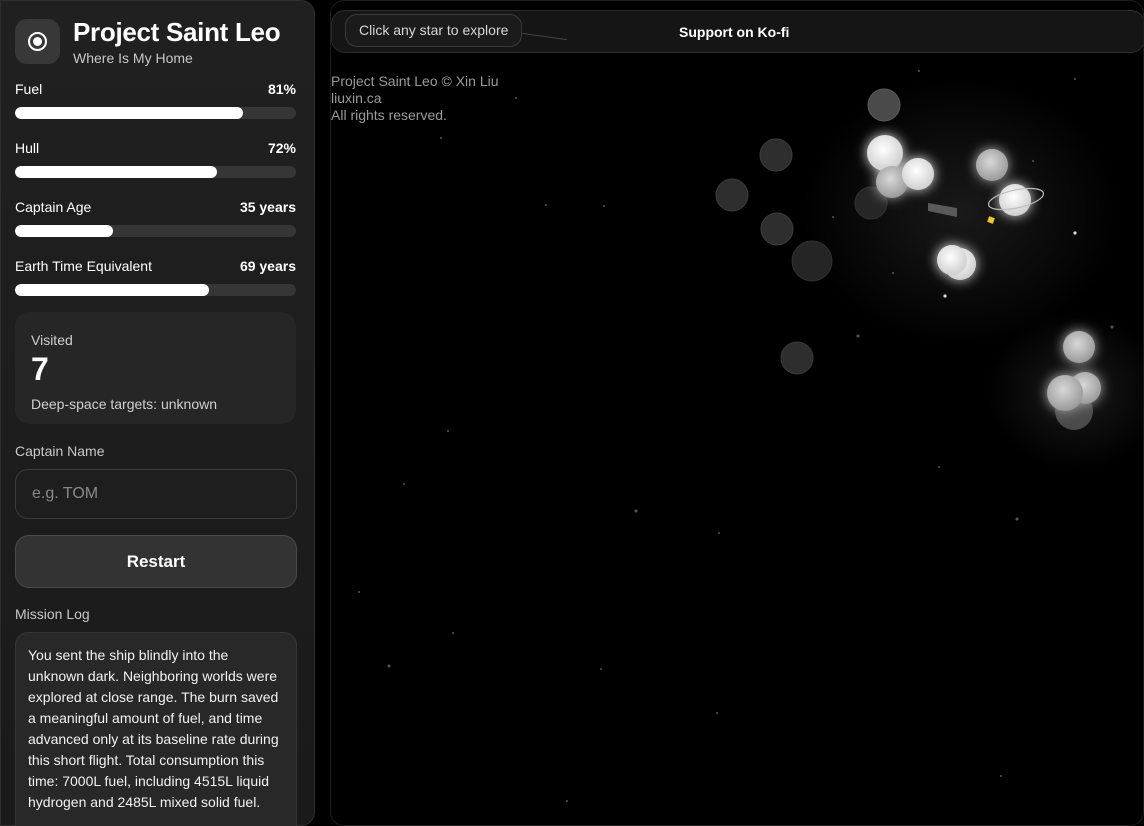 Image resolution: width=1144 pixels, height=826 pixels. What do you see at coordinates (124, 404) in the screenshot?
I see `deep-space-note: Deep-space targets: unknown` at bounding box center [124, 404].